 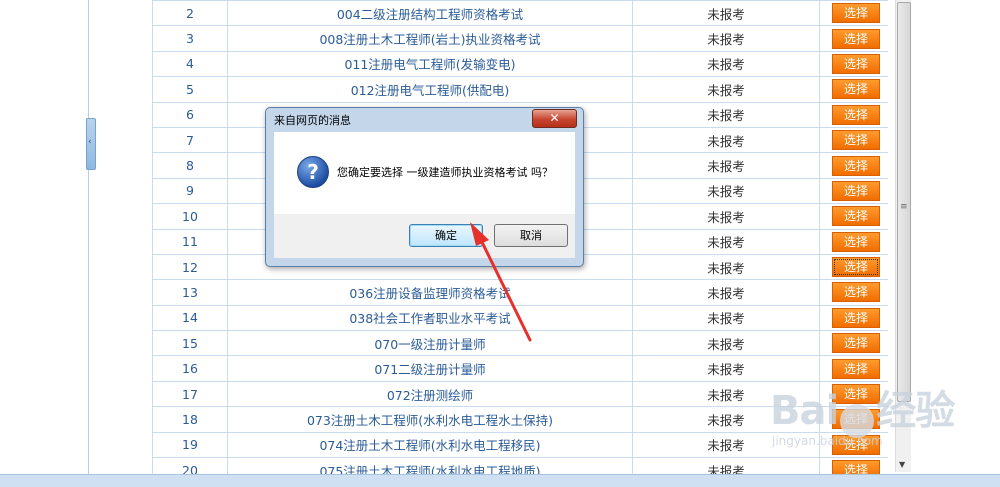 I want to click on table-row: 3 008注册土木工程师(岩土)执业资格考试 未报考 选择, so click(x=520, y=38).